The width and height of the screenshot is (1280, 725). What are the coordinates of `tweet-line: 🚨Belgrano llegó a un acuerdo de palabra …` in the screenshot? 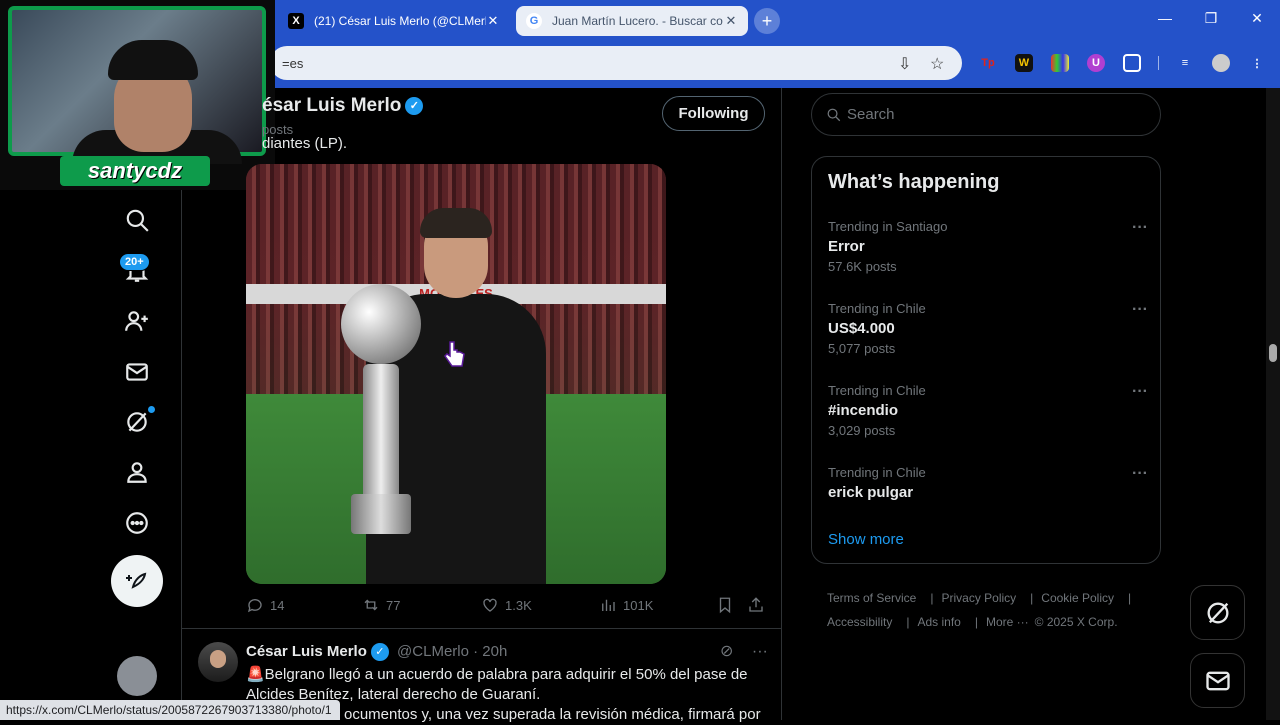 It's located at (497, 674).